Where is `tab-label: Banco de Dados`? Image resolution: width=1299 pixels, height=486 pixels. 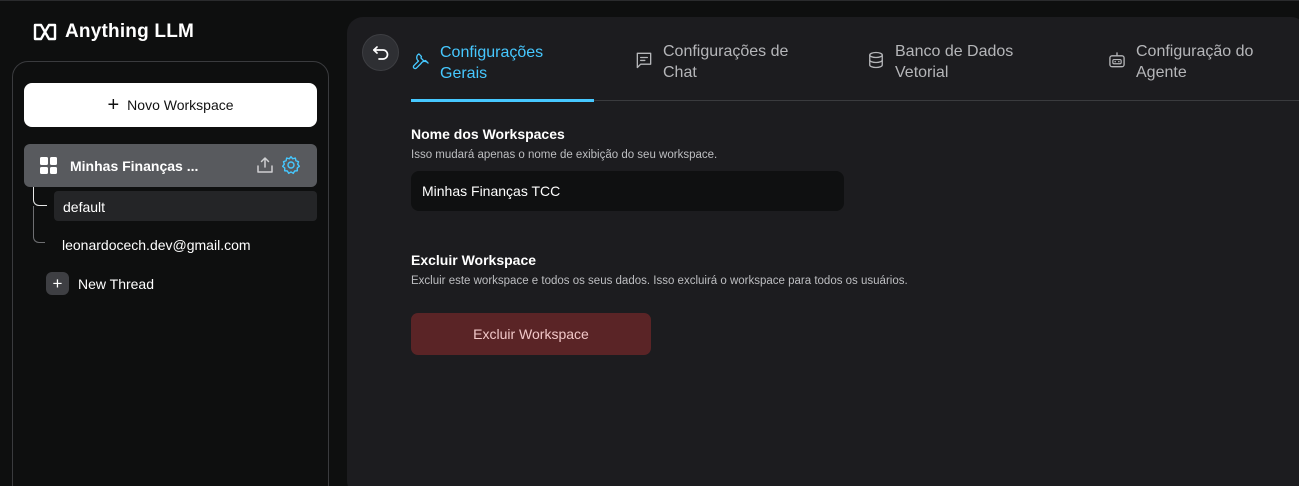
tab-label: Banco de Dados is located at coordinates (954, 51).